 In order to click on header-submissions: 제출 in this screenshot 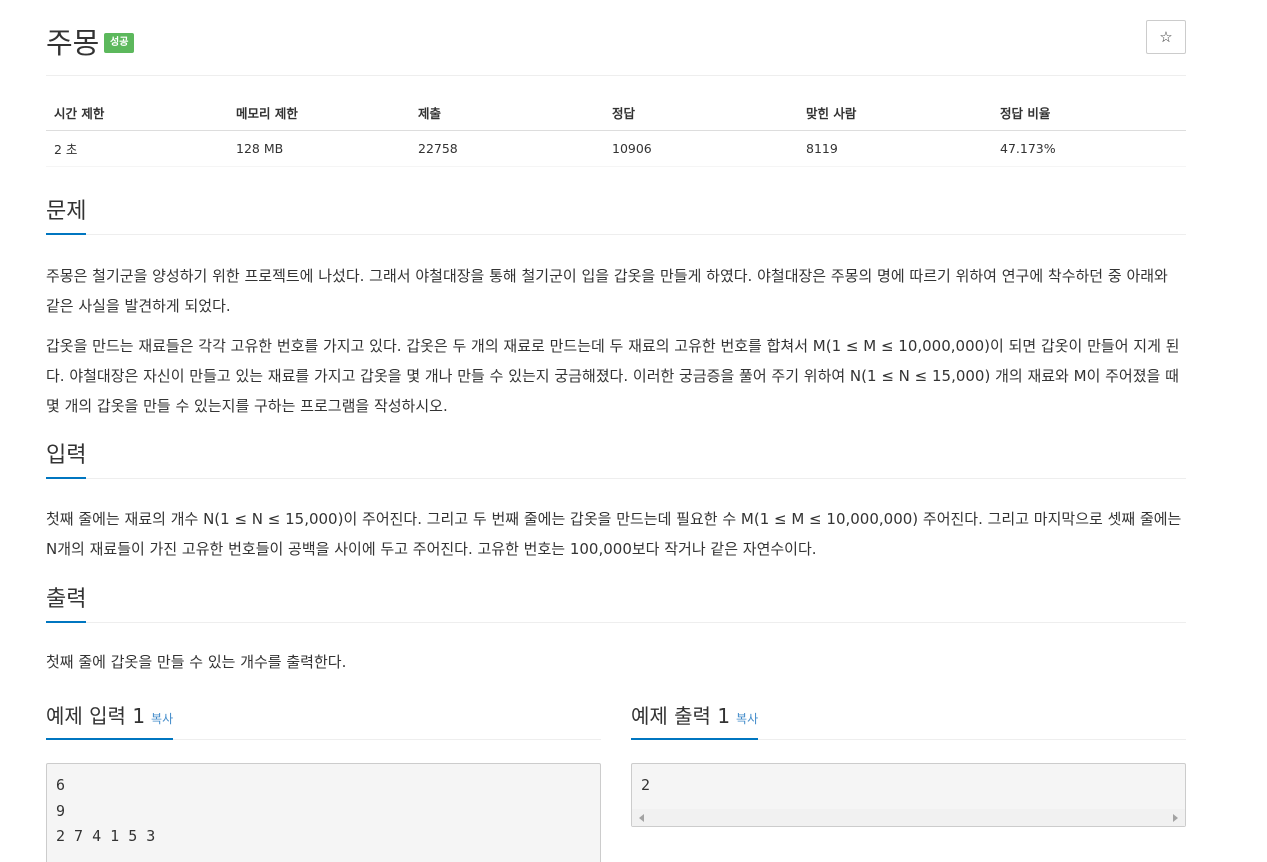, I will do `click(507, 113)`.